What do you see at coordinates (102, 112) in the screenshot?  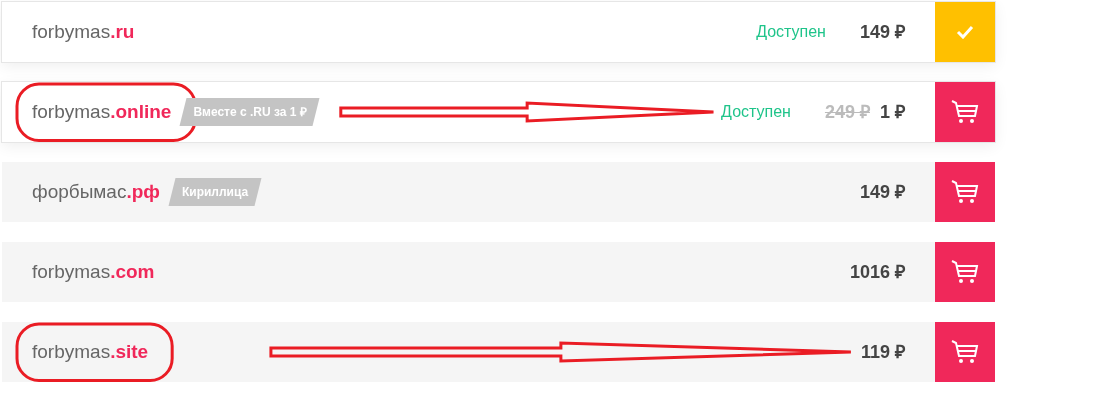 I see `domain-name: forbymas.online` at bounding box center [102, 112].